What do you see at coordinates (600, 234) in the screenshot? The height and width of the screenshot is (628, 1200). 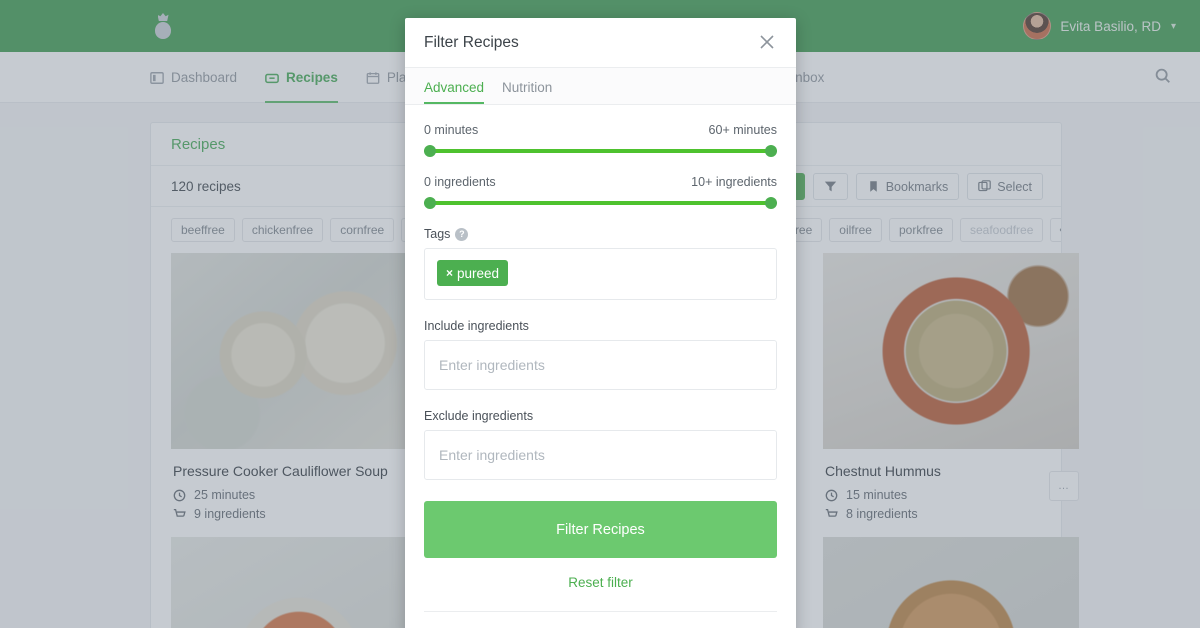 I see `tags-label-row: Tags ?` at bounding box center [600, 234].